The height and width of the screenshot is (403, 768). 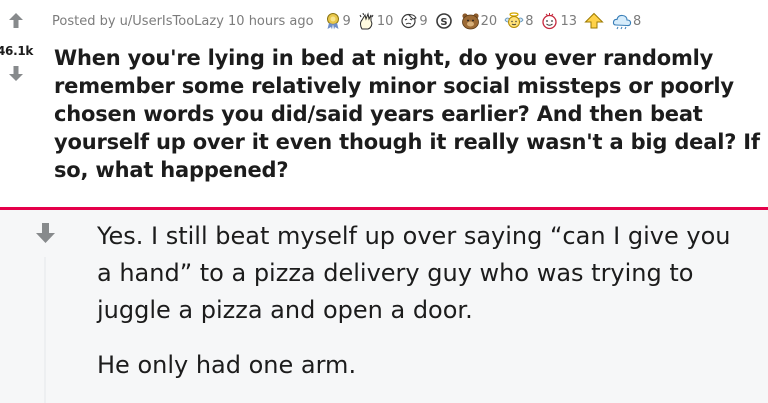 What do you see at coordinates (45, 330) in the screenshot?
I see `thread-line` at bounding box center [45, 330].